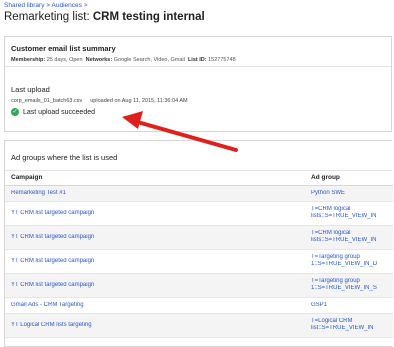 Image resolution: width=394 pixels, height=347 pixels. What do you see at coordinates (155, 193) in the screenshot?
I see `campaign-link: Remarketing Test #1` at bounding box center [155, 193].